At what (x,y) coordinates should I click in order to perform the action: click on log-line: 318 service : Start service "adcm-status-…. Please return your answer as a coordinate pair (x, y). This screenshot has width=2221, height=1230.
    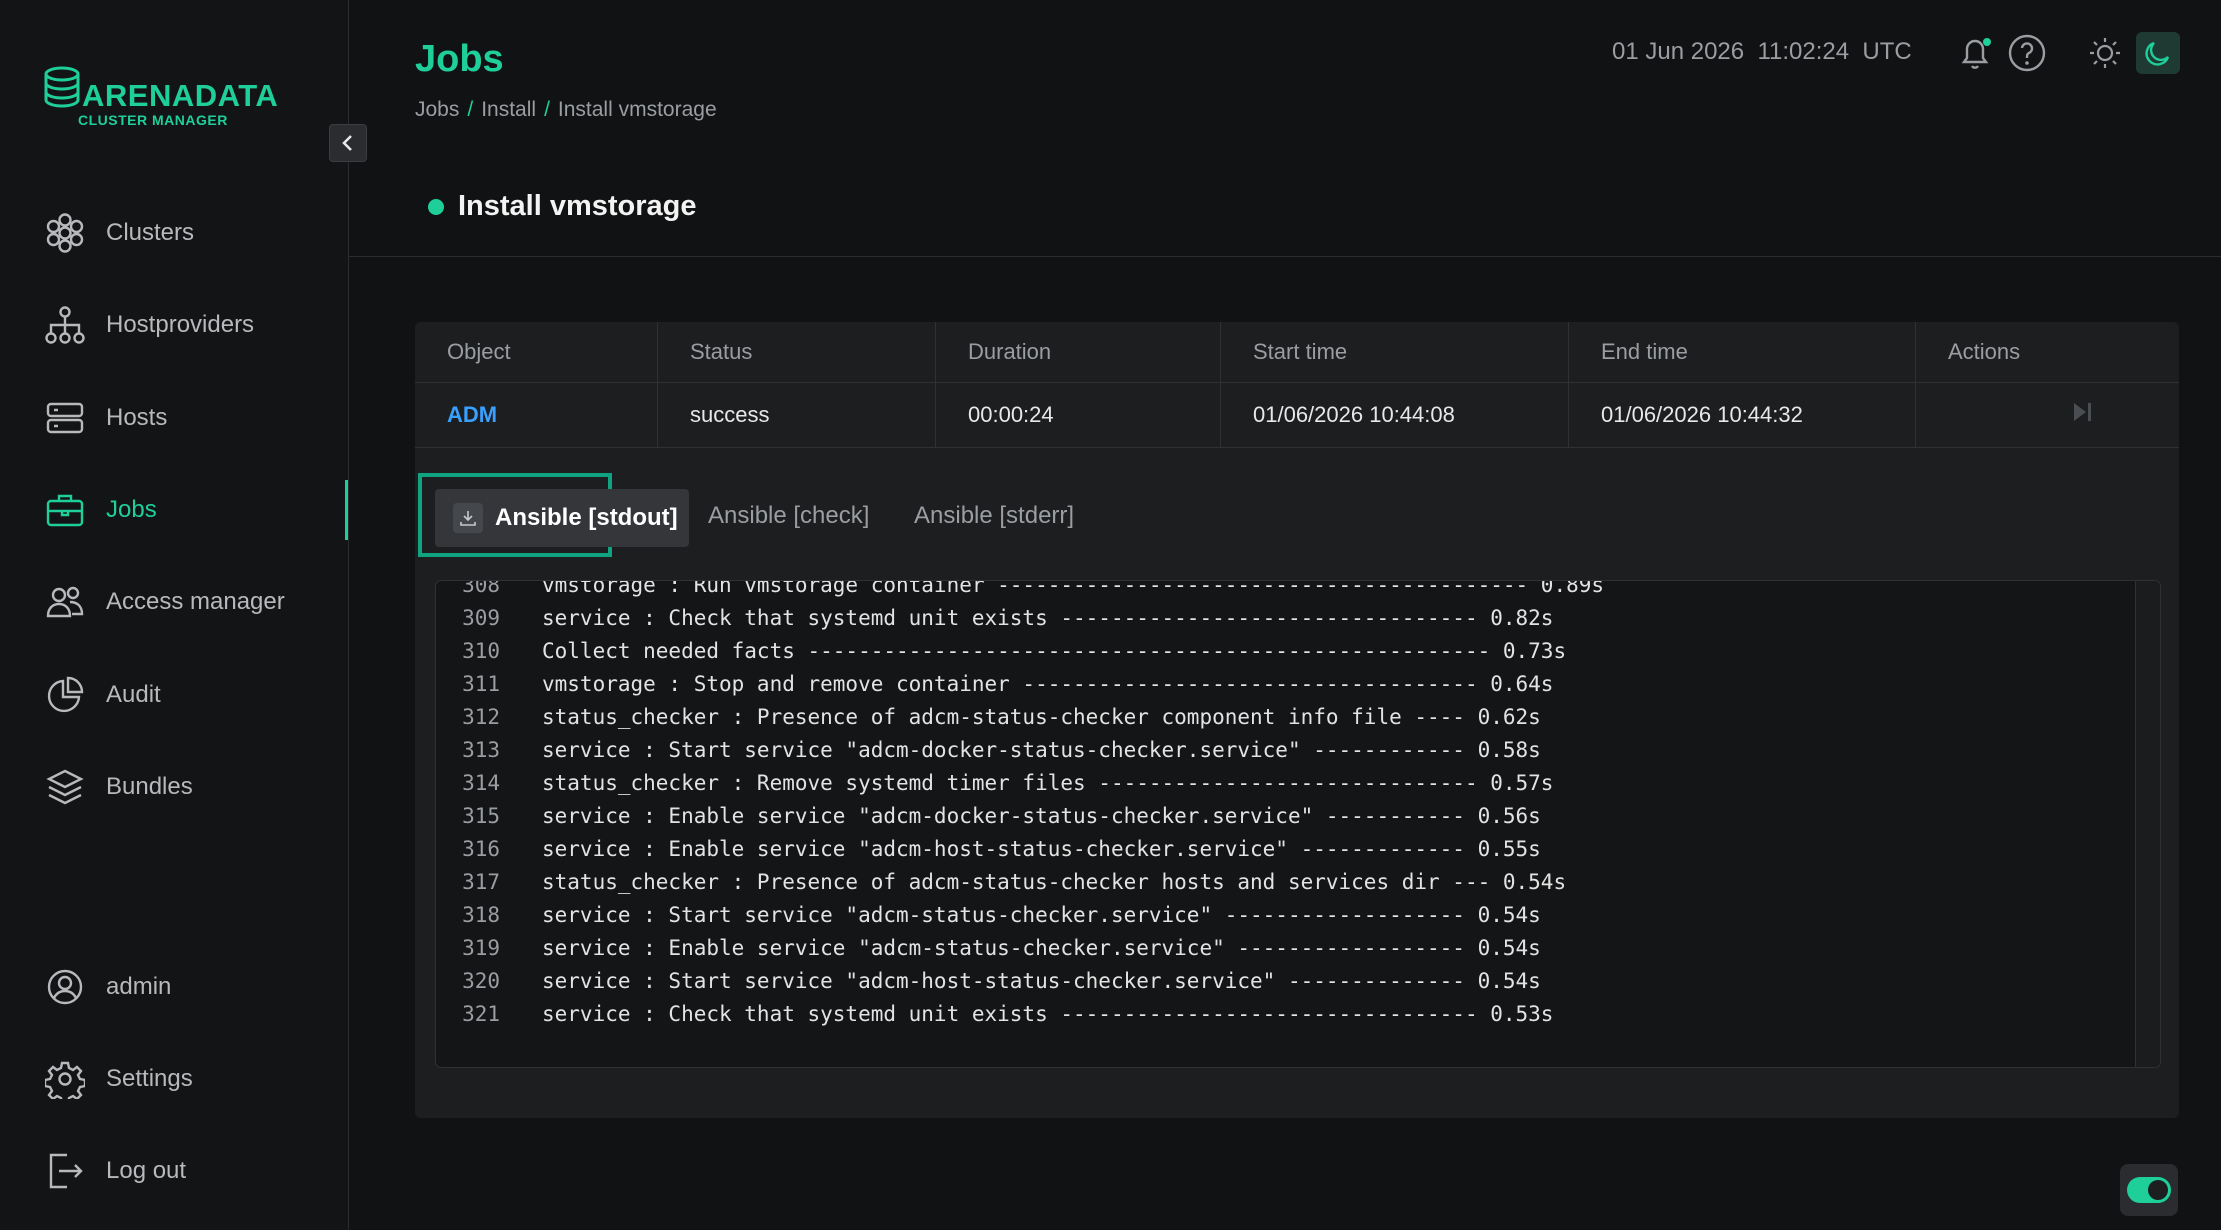
    Looking at the image, I should click on (1020, 915).